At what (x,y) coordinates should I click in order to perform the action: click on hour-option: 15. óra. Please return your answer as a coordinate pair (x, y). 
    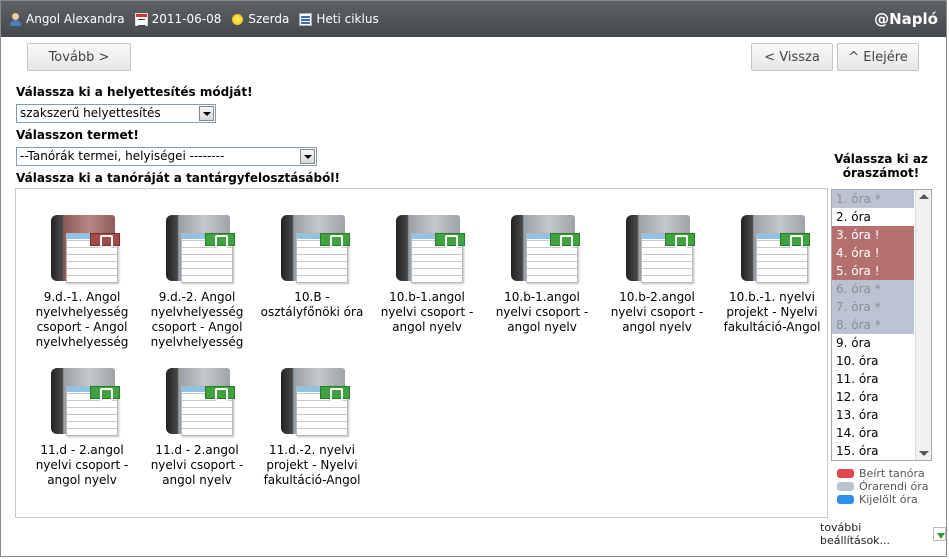
    Looking at the image, I should click on (873, 451).